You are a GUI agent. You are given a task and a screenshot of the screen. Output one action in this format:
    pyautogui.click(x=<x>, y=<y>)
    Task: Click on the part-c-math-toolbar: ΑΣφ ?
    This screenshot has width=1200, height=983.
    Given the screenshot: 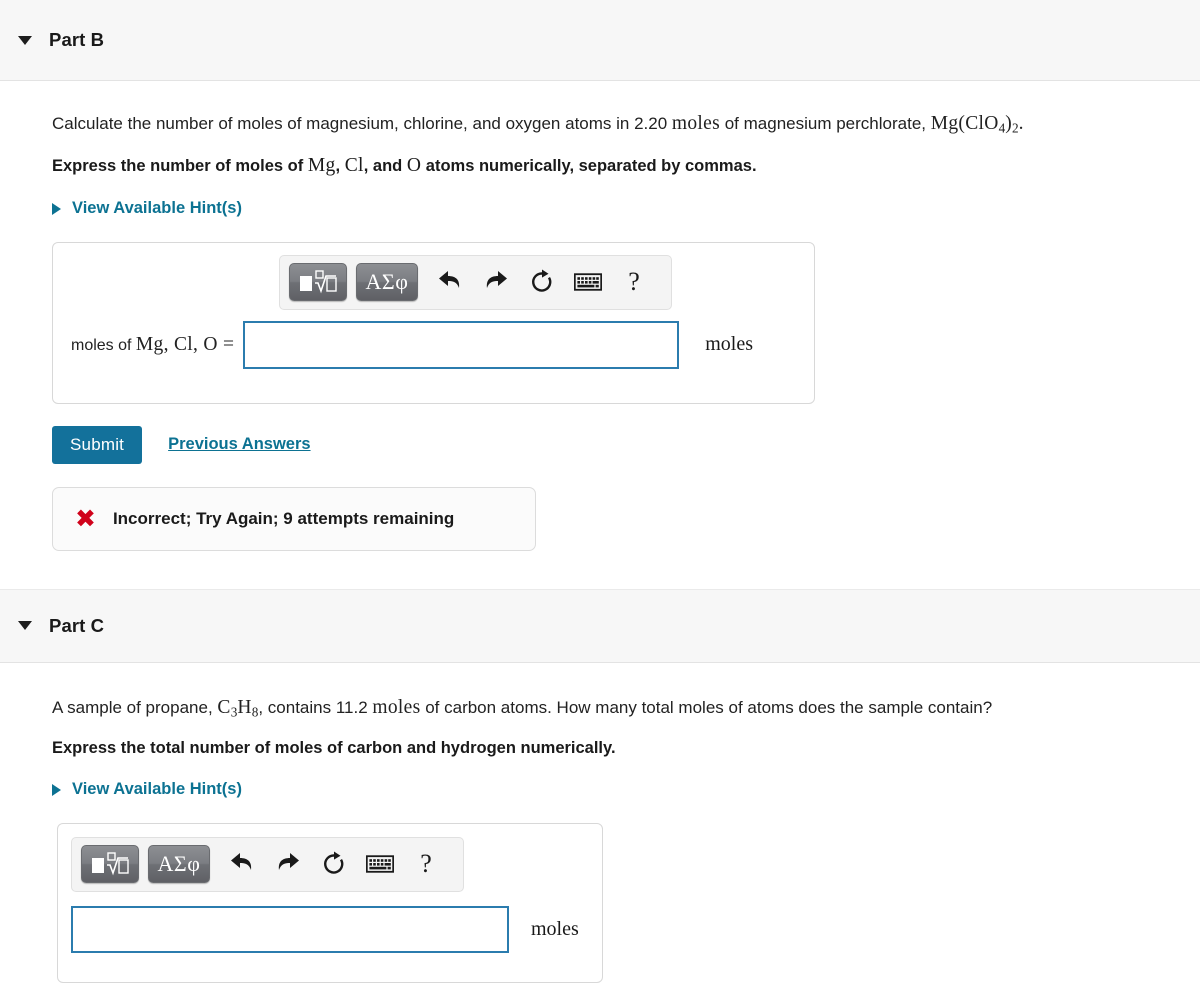 What is the action you would take?
    pyautogui.click(x=267, y=864)
    